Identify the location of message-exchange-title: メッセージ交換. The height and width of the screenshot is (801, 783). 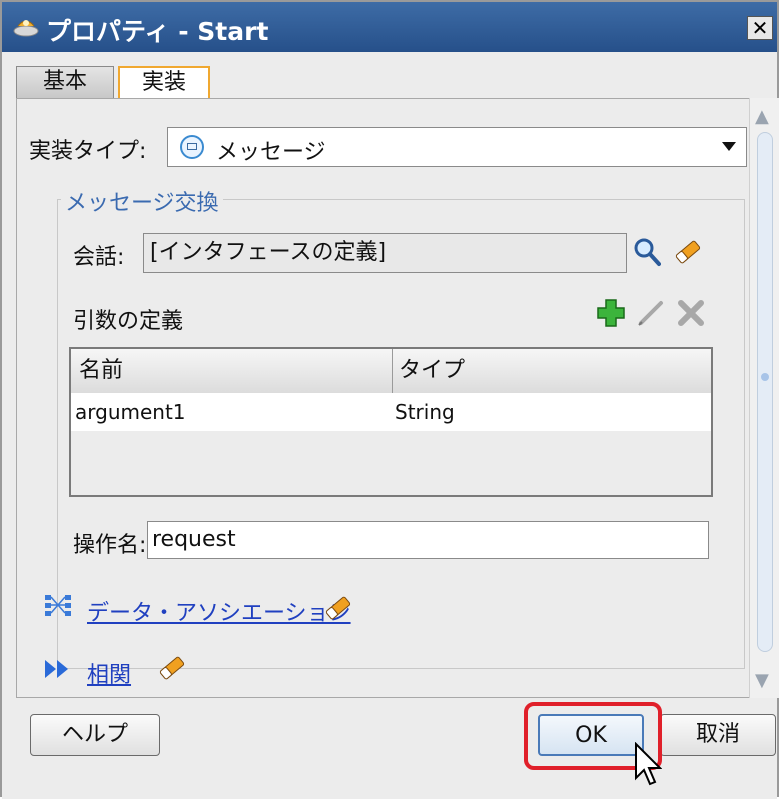
(142, 201).